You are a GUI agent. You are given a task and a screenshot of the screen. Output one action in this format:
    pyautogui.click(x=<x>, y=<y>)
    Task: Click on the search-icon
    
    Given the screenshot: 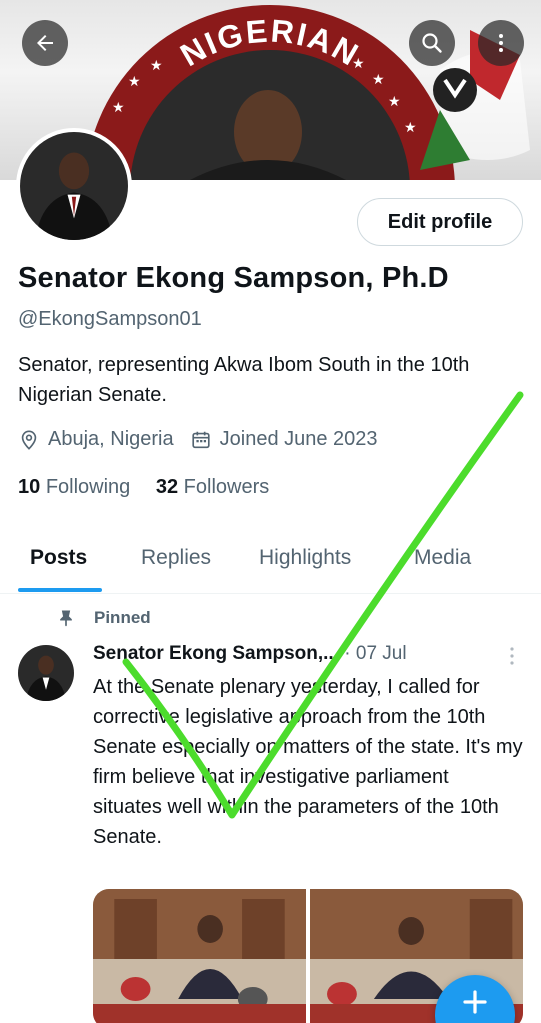 What is the action you would take?
    pyautogui.click(x=432, y=43)
    